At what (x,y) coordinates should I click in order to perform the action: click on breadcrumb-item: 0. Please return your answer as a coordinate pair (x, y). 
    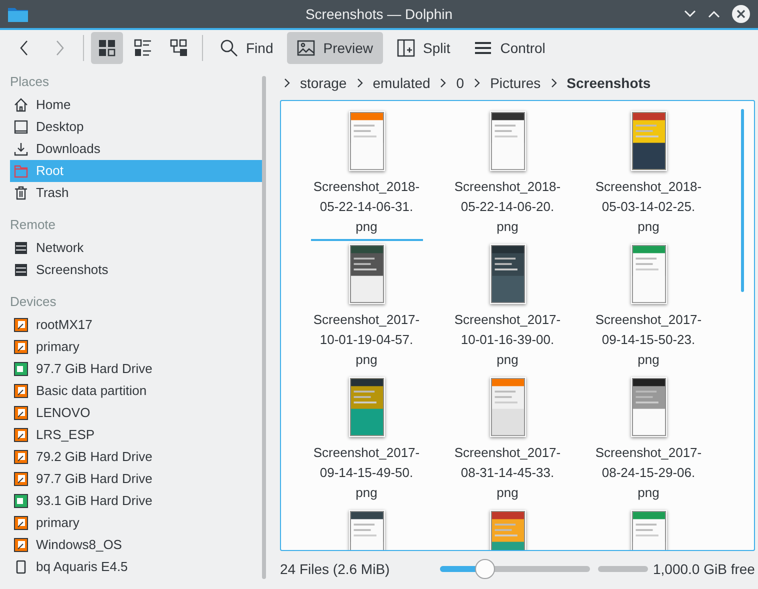
    Looking at the image, I should click on (460, 83).